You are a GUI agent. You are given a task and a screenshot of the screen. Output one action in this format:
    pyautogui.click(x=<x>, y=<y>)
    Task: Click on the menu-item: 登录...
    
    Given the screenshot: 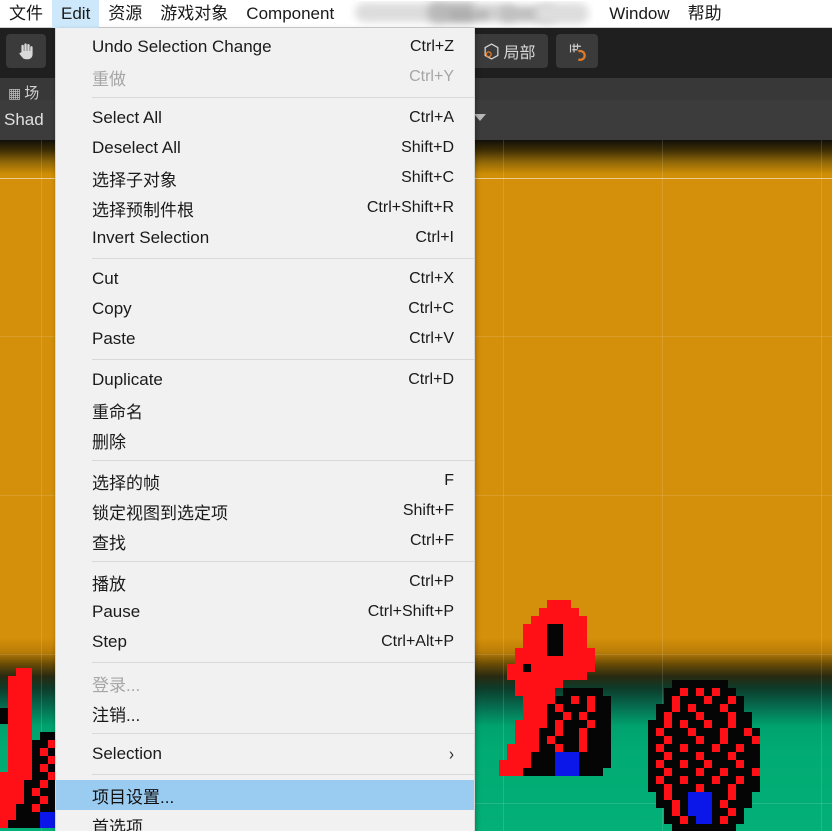 What is the action you would take?
    pyautogui.click(x=265, y=683)
    